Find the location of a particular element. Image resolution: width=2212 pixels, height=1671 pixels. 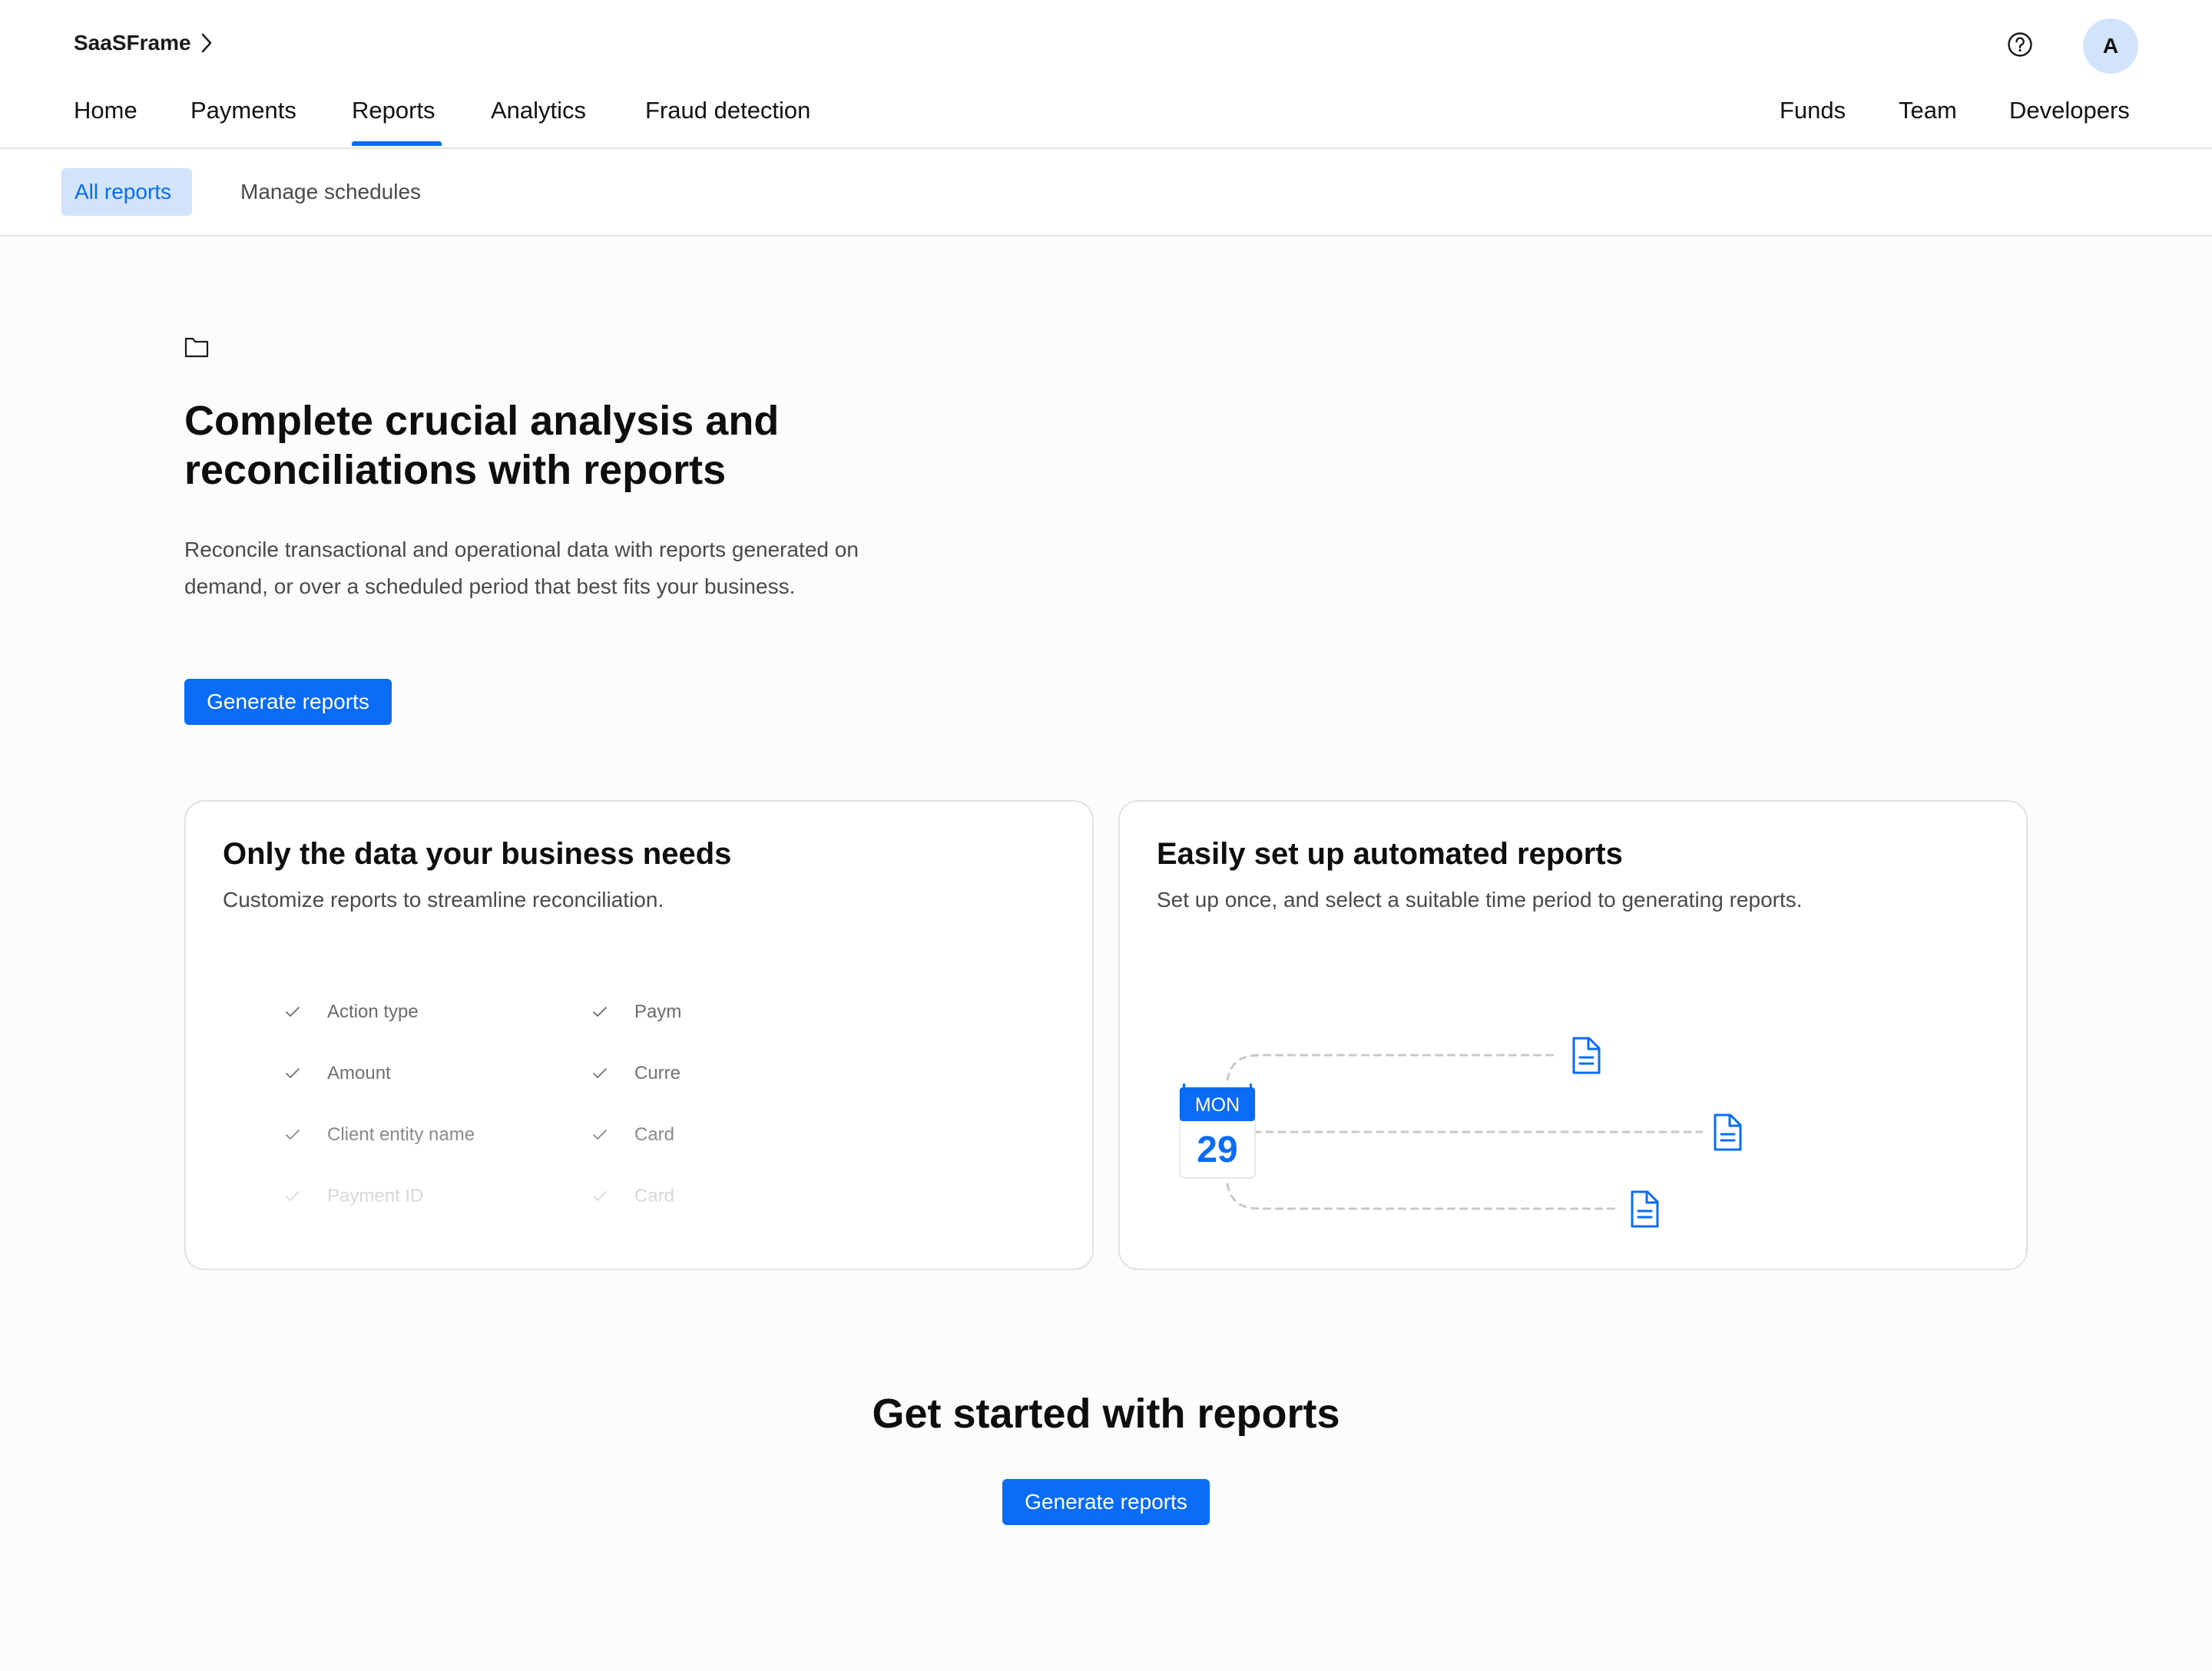

user-avatar: A is located at coordinates (2111, 46).